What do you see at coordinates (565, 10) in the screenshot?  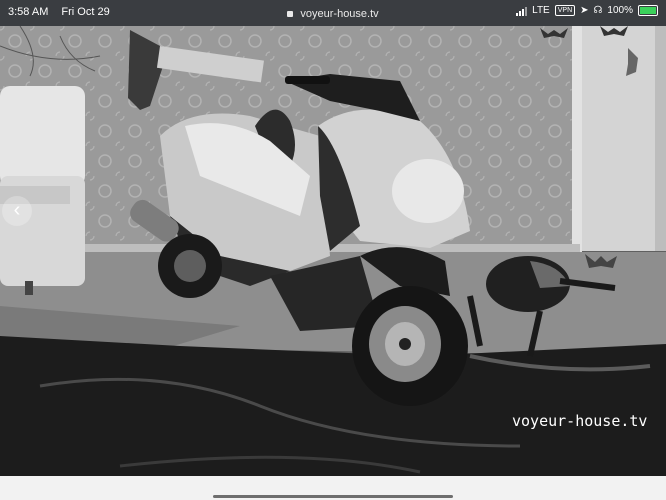 I see `vpn-badge: VPN` at bounding box center [565, 10].